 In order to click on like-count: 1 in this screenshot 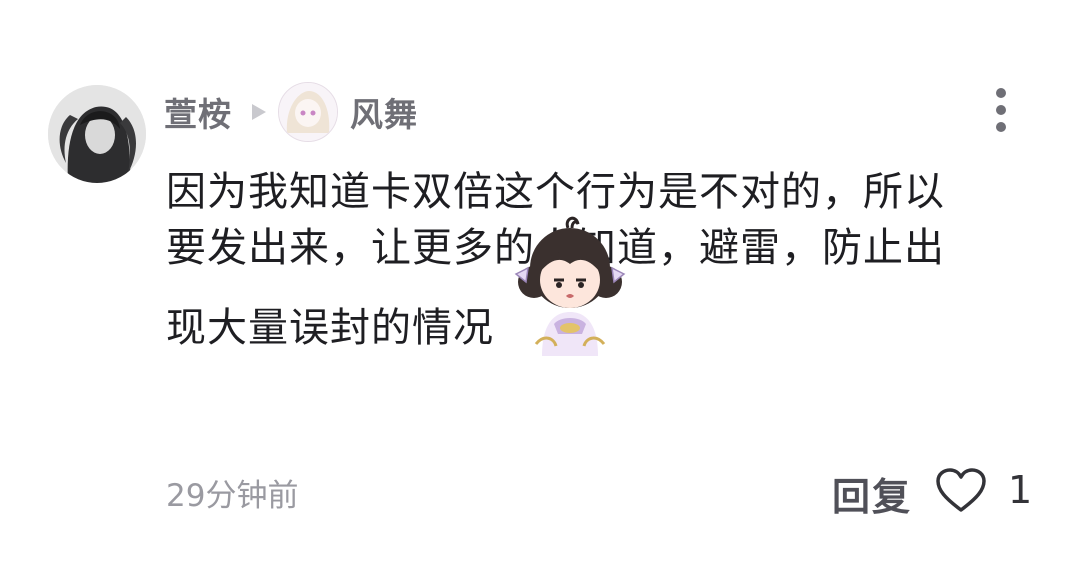, I will do `click(1020, 490)`.